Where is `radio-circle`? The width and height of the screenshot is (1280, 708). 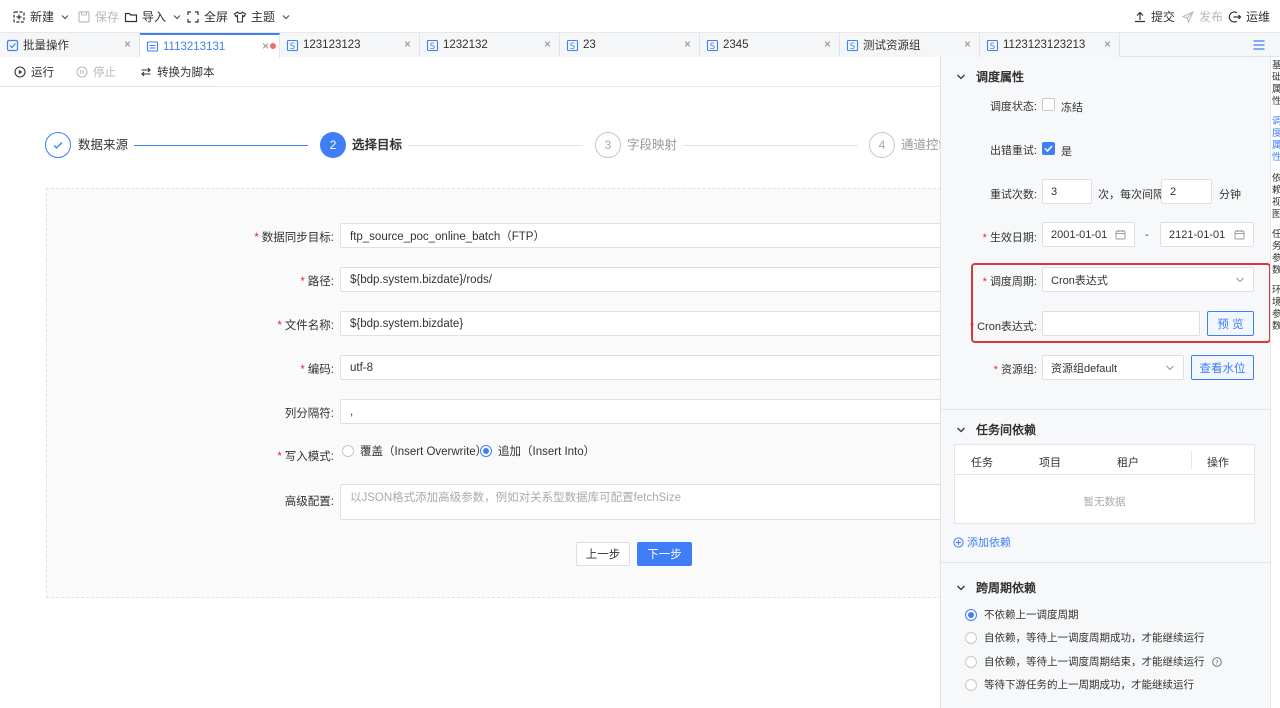
radio-circle is located at coordinates (971, 684).